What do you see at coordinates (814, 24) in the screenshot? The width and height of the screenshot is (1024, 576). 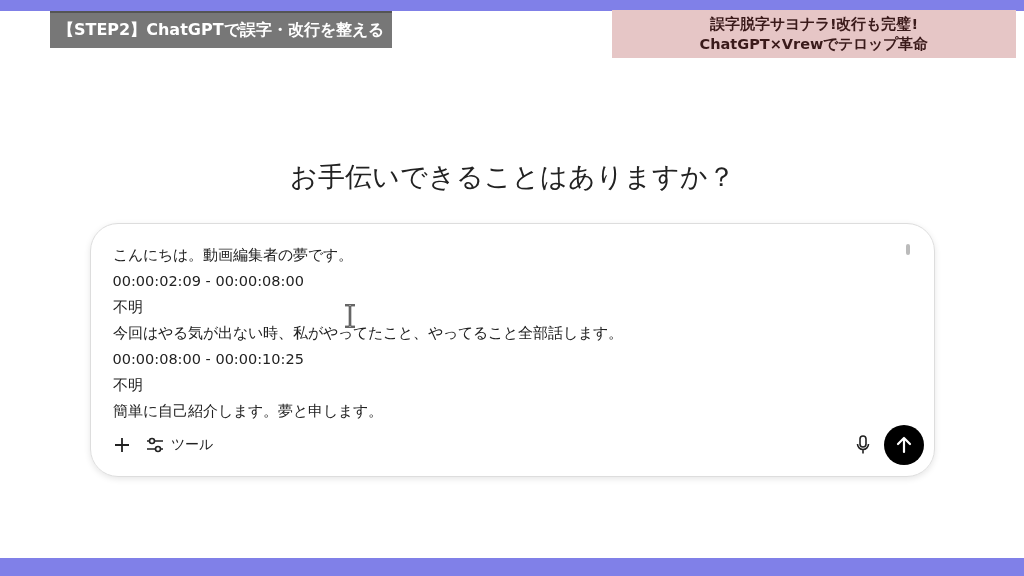 I see `headline-line: 誤字脱字サヨナラ!改行も完璧!` at bounding box center [814, 24].